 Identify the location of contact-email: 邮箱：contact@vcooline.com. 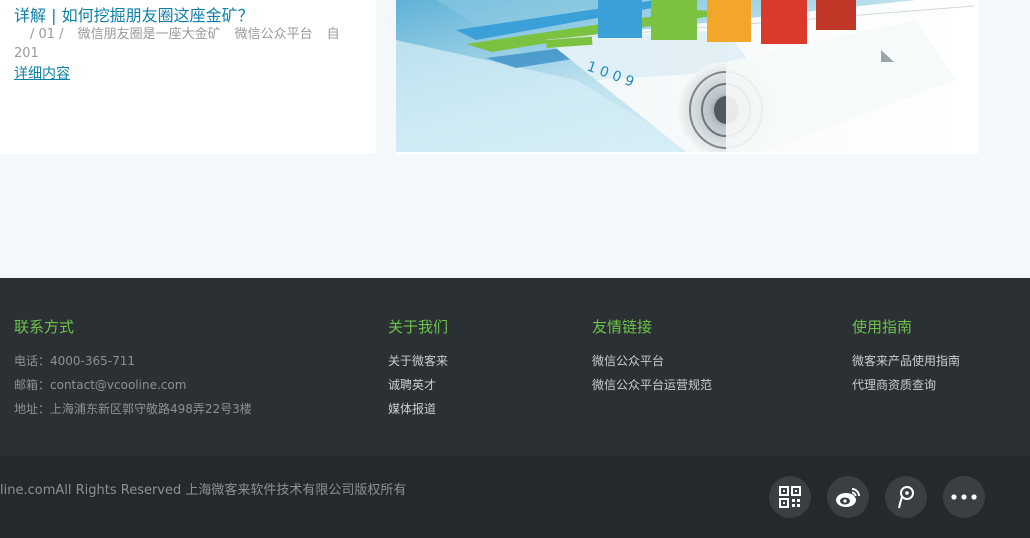
(100, 385).